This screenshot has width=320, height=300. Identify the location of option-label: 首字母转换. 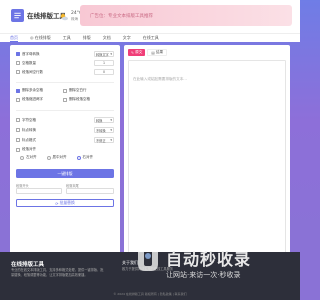
(31, 53).